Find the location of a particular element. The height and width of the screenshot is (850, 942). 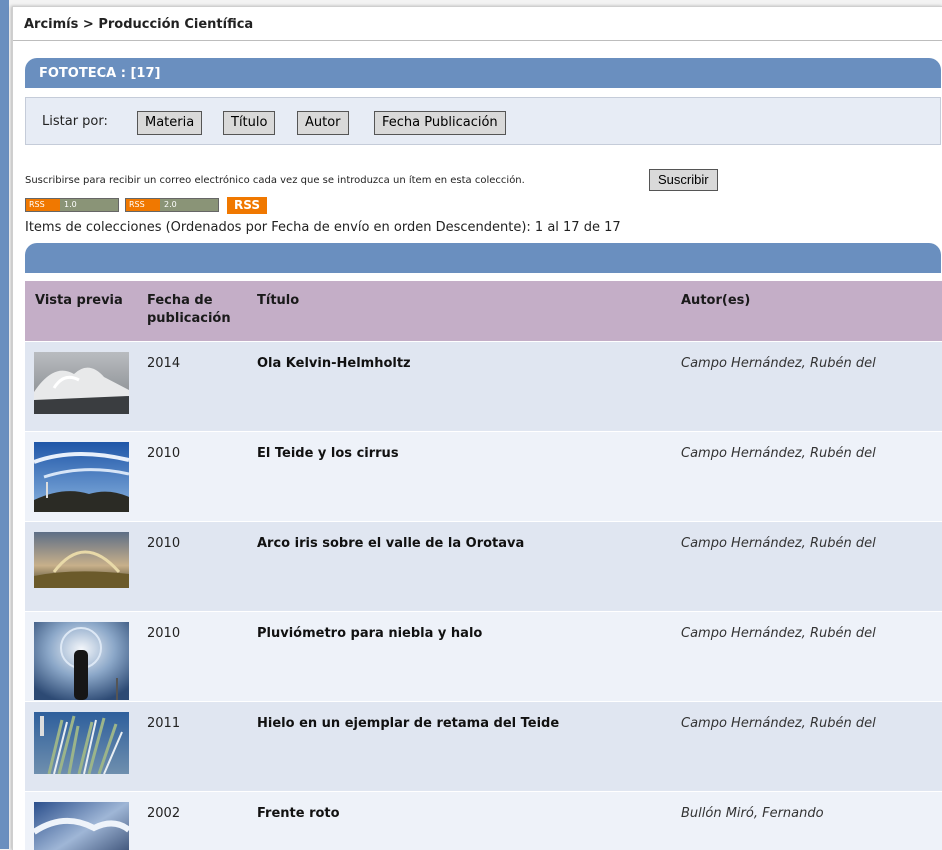

table-row: 2002 Frente roto Bullón Miró, Fernando is located at coordinates (483, 820).